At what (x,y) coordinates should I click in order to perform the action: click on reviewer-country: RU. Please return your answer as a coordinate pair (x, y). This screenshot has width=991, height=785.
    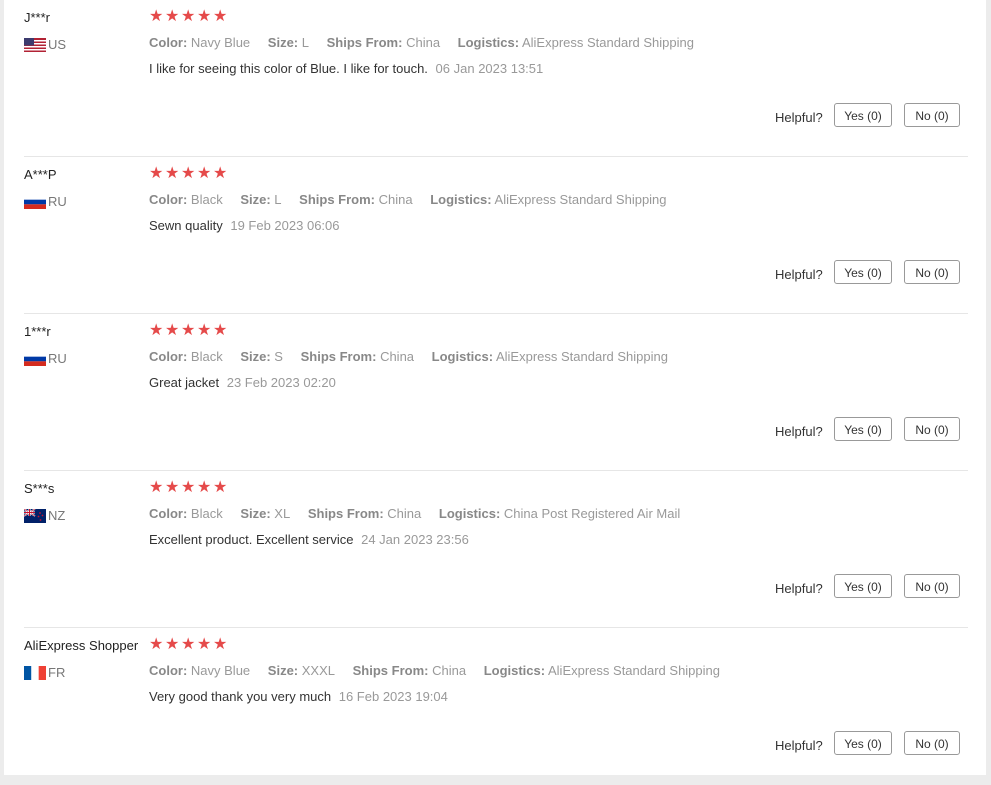
    Looking at the image, I should click on (45, 201).